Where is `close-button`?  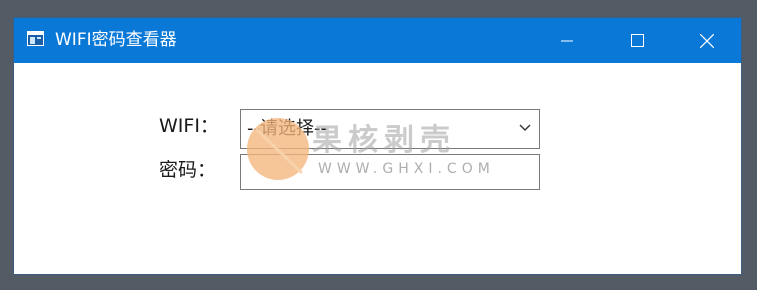 close-button is located at coordinates (707, 40).